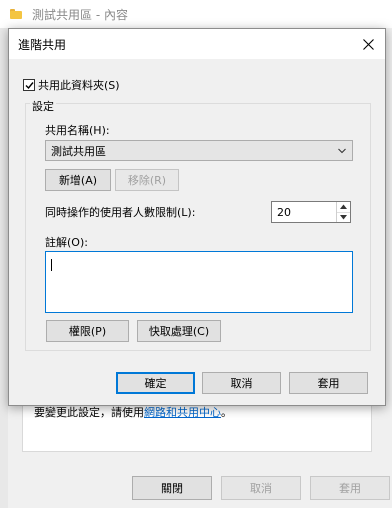 This screenshot has width=392, height=508. What do you see at coordinates (89, 412) in the screenshot?
I see `note-text: 要變更此設定，請使用` at bounding box center [89, 412].